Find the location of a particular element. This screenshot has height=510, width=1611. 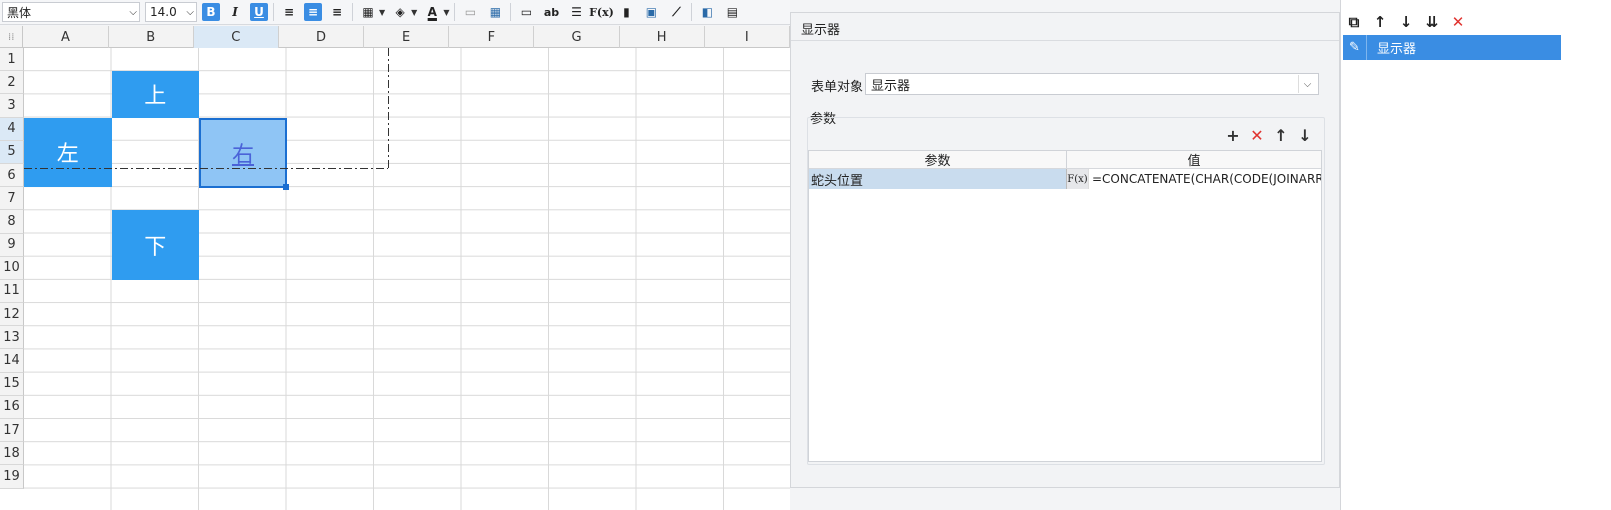

form-object-value: 显示器 is located at coordinates (891, 86).